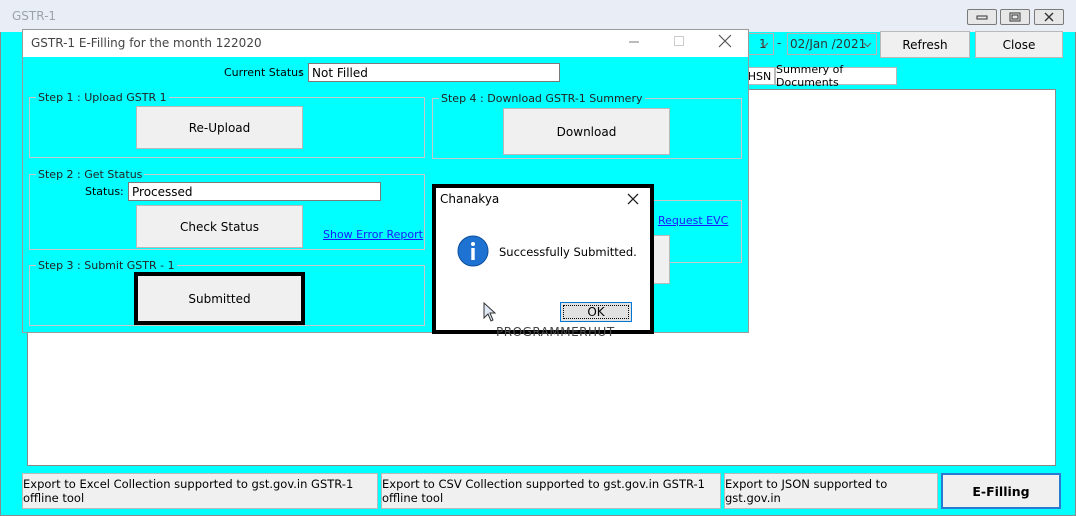 The height and width of the screenshot is (516, 1076). I want to click on message-text: Successfully Submitted., so click(568, 252).